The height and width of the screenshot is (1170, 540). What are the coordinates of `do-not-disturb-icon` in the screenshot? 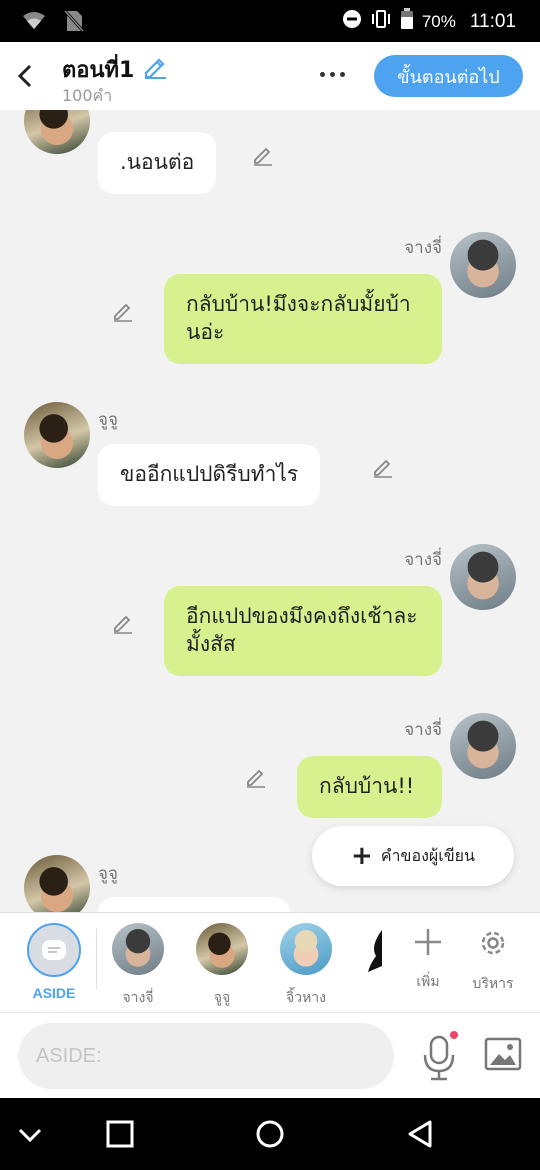 It's located at (352, 21).